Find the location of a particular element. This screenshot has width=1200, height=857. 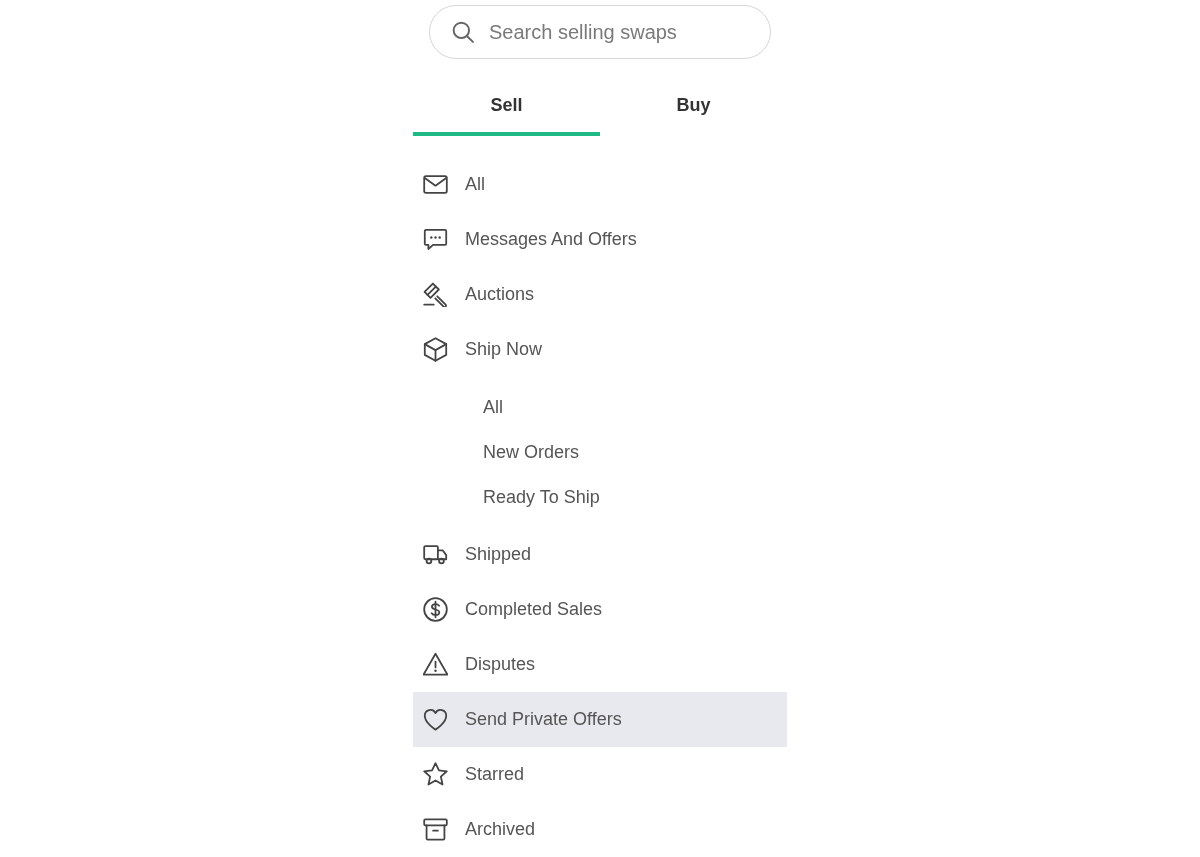

menu-item: Starred is located at coordinates (600, 774).